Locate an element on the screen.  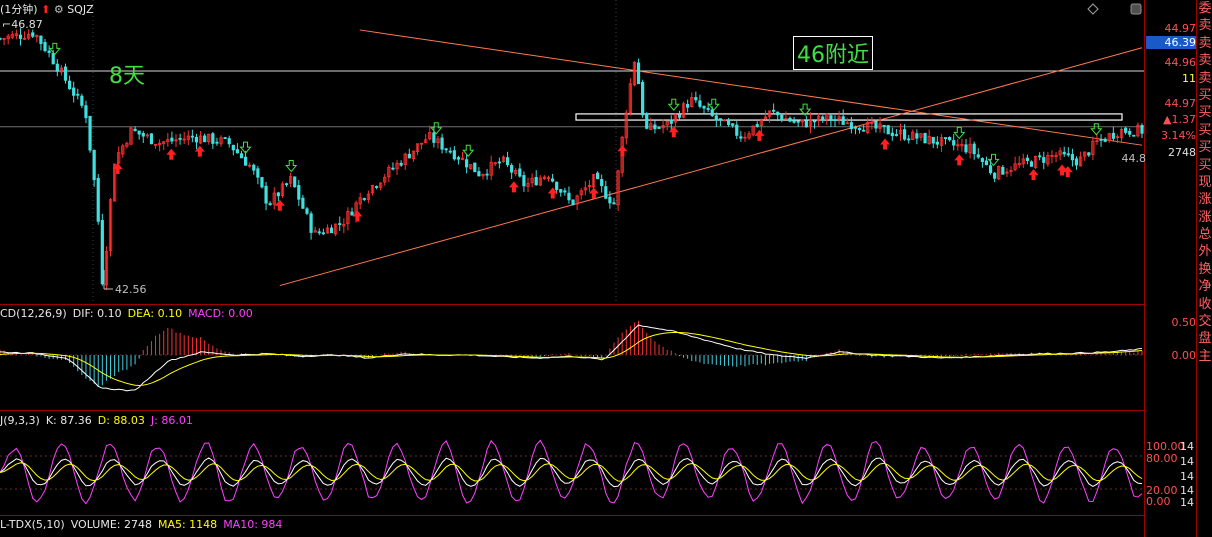
side-panel-item: 现 is located at coordinates (1205, 182).